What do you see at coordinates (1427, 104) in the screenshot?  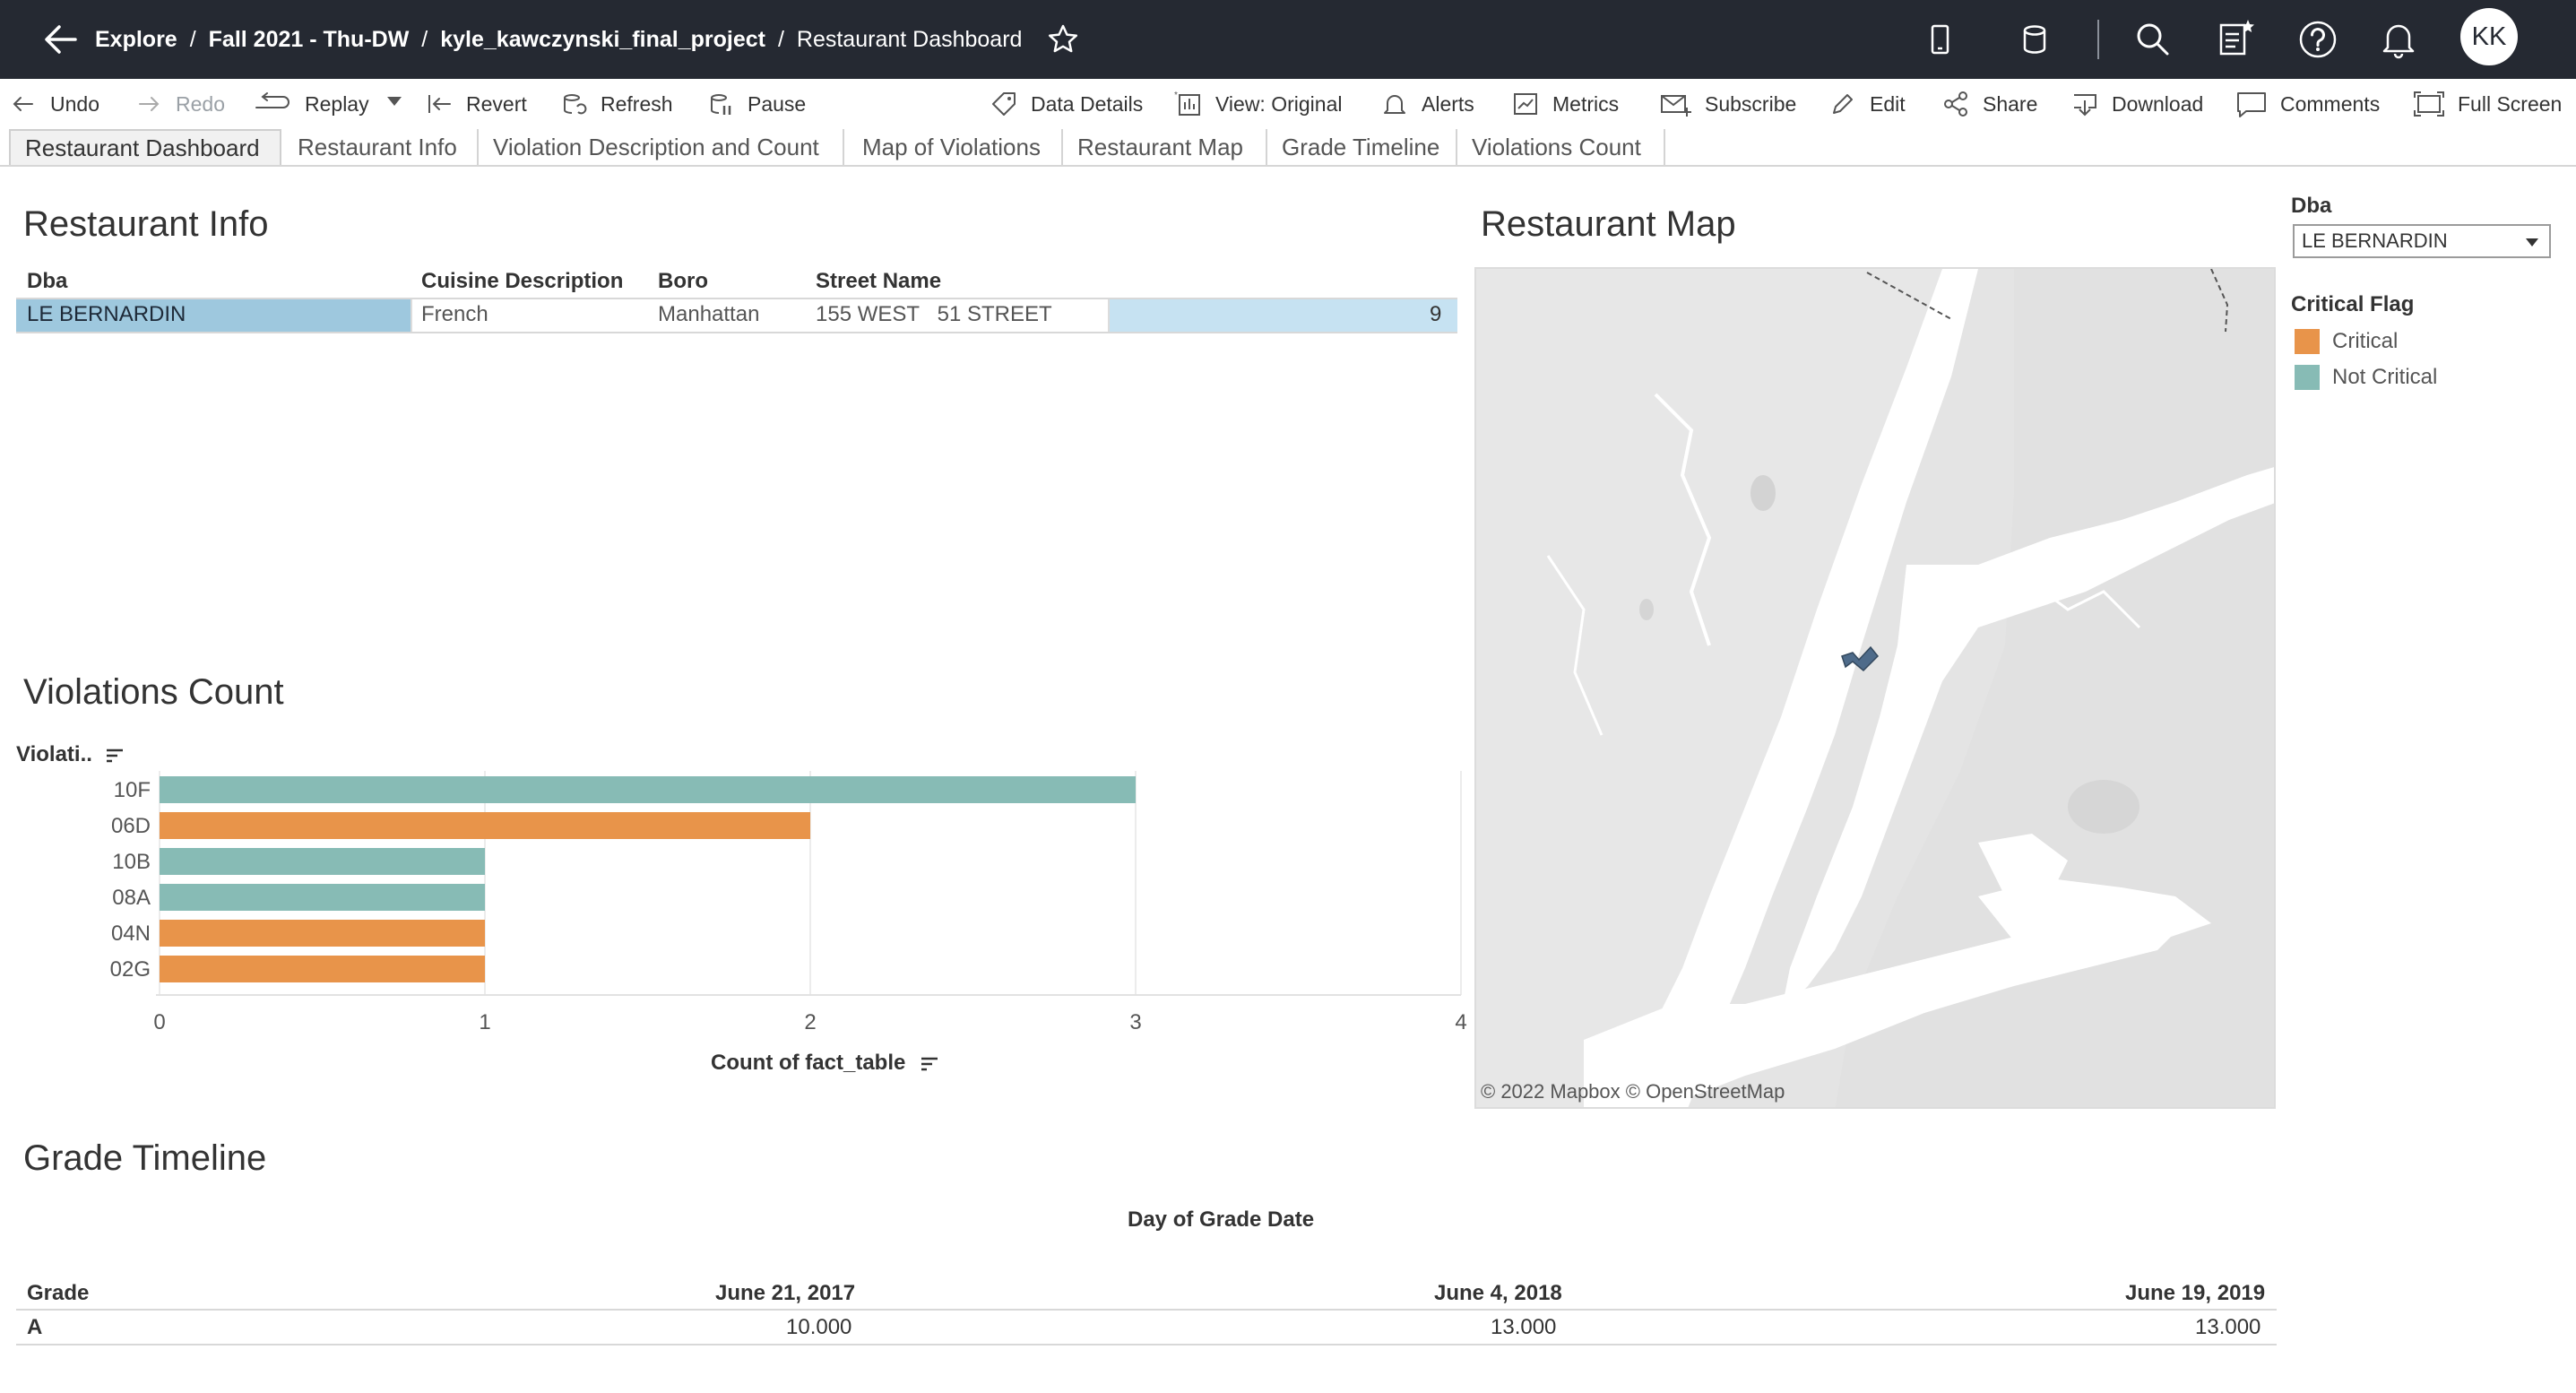 I see `alerts-button: Alerts` at bounding box center [1427, 104].